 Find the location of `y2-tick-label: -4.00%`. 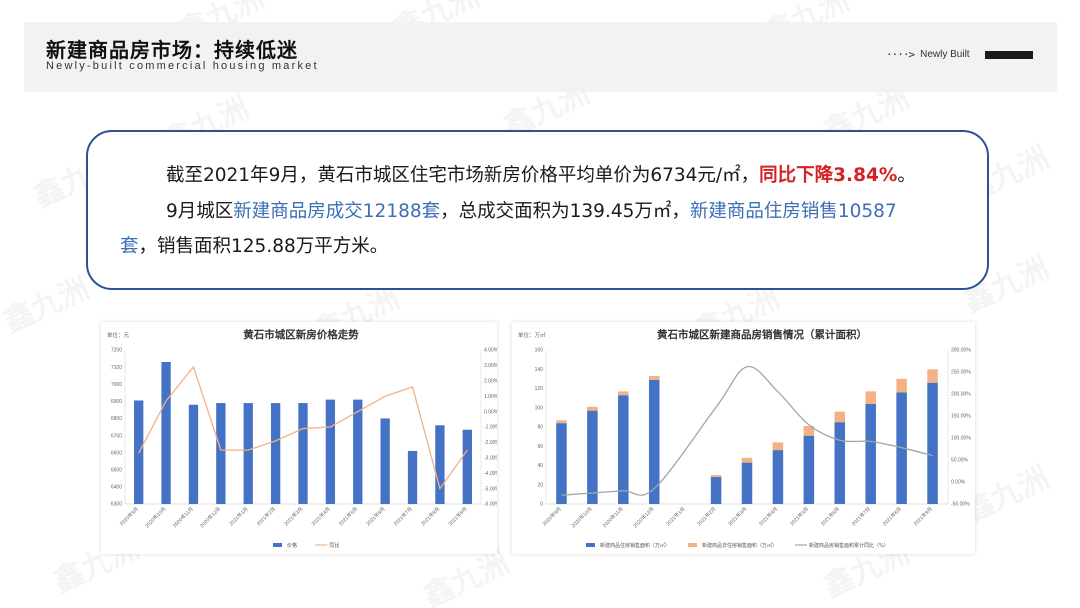

y2-tick-label: -4.00% is located at coordinates (490, 474).